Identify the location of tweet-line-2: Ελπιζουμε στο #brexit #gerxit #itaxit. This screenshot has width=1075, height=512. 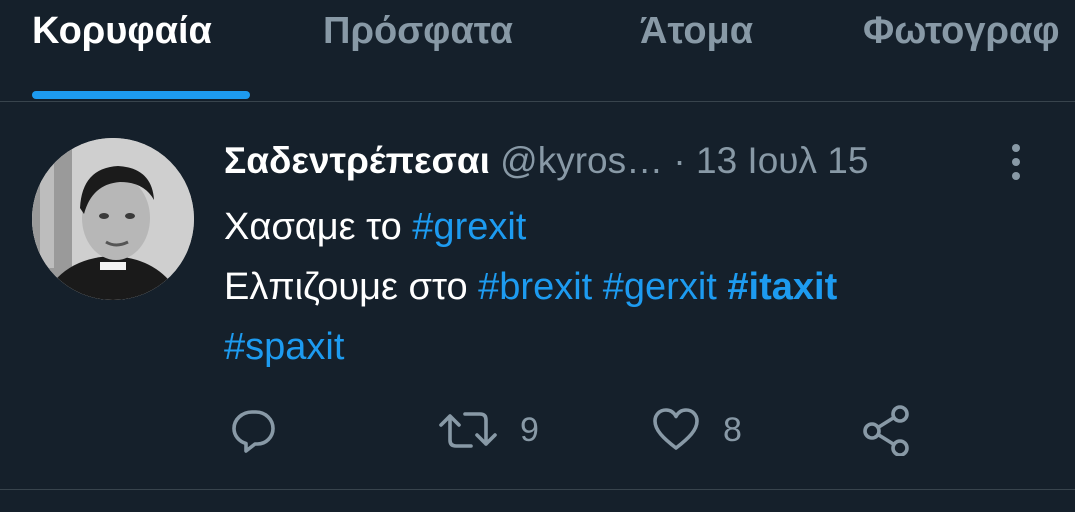
(624, 287).